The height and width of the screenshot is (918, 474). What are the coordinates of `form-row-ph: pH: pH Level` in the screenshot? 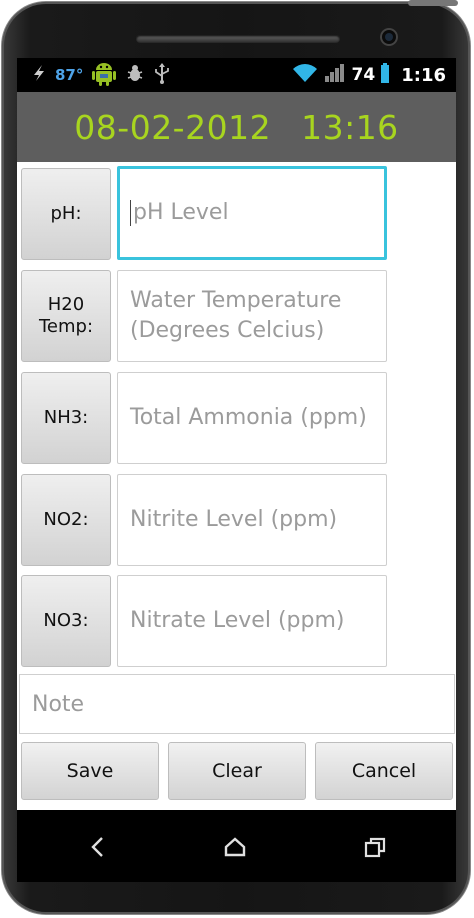 It's located at (236, 211).